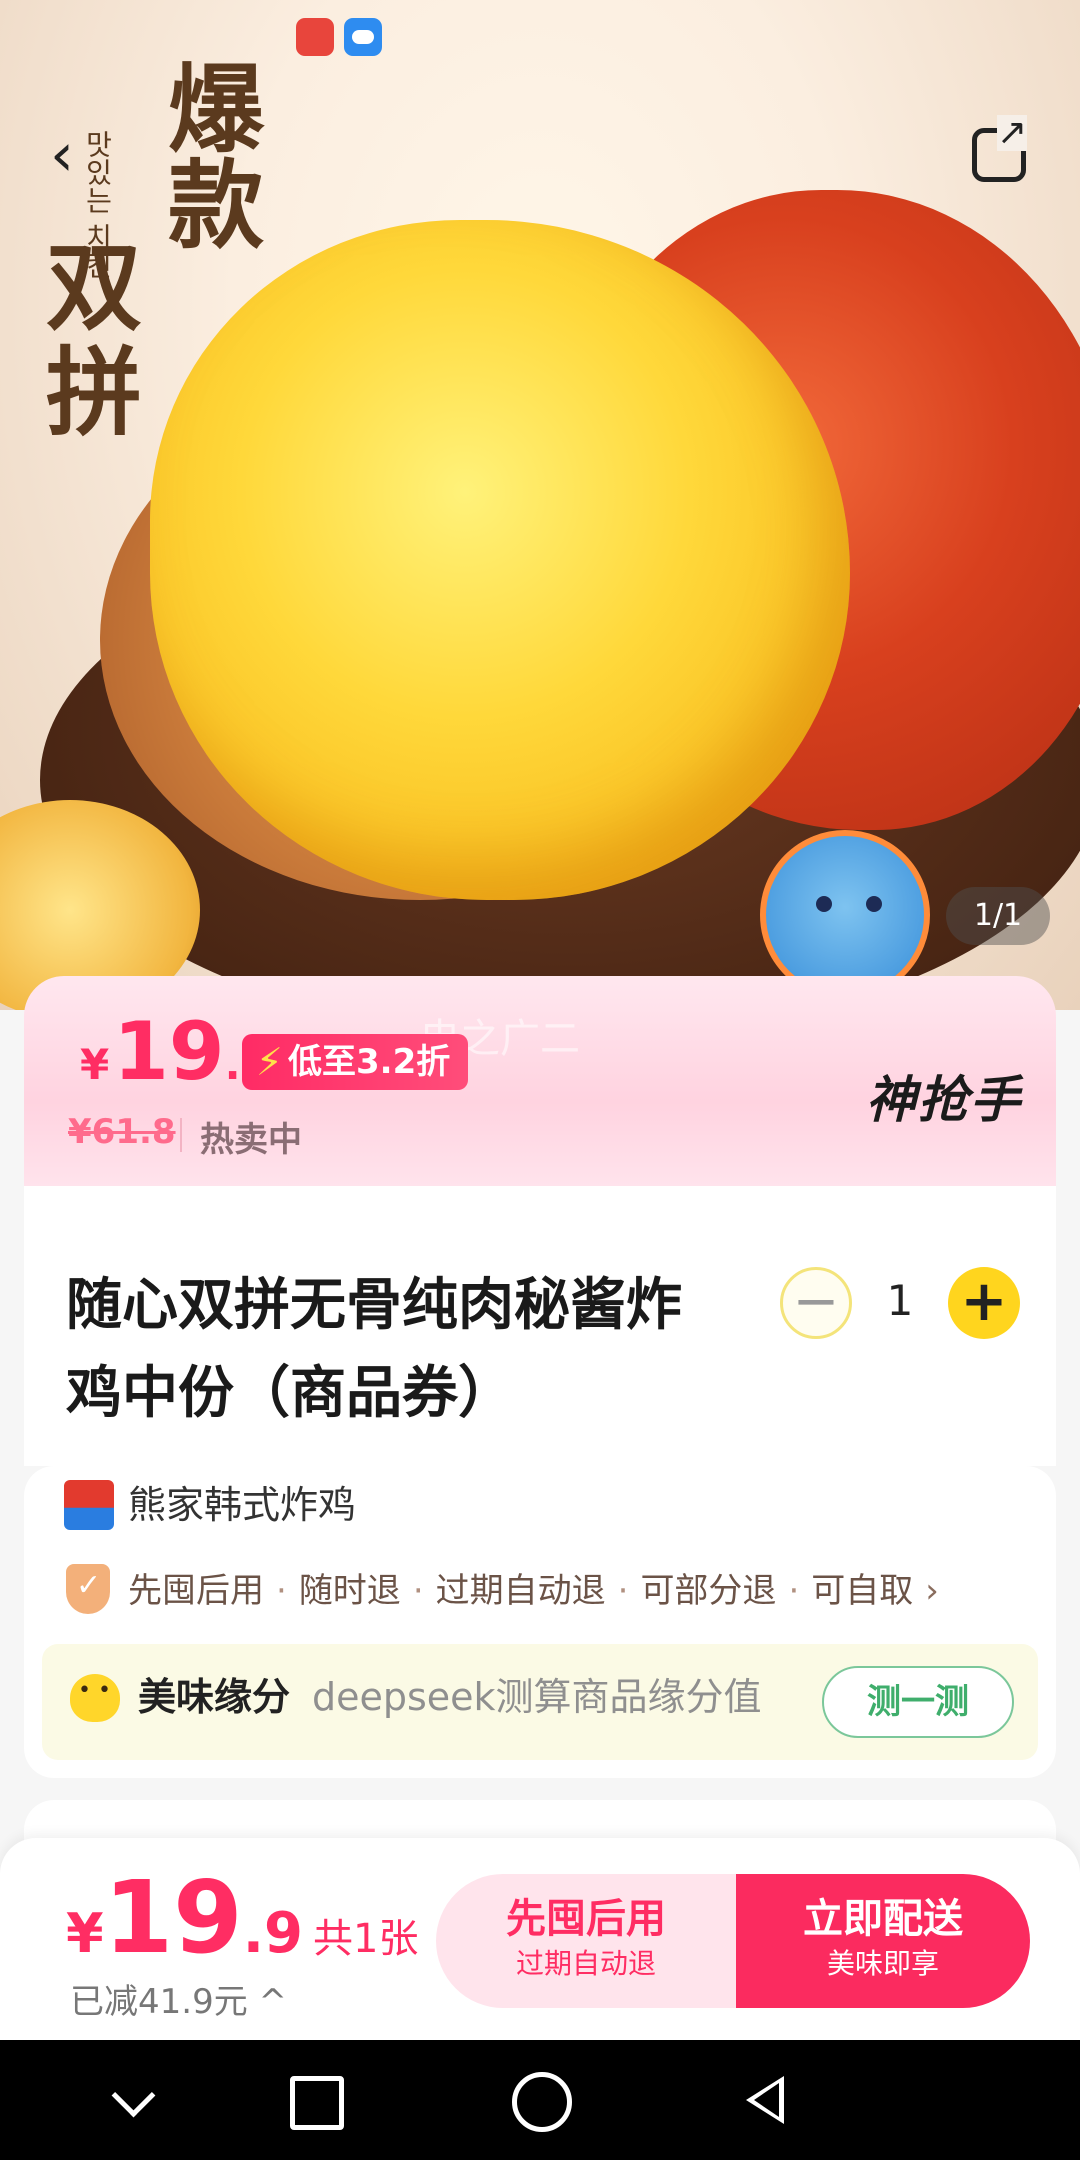  What do you see at coordinates (122, 1132) in the screenshot?
I see `original-price: ¥61.8` at bounding box center [122, 1132].